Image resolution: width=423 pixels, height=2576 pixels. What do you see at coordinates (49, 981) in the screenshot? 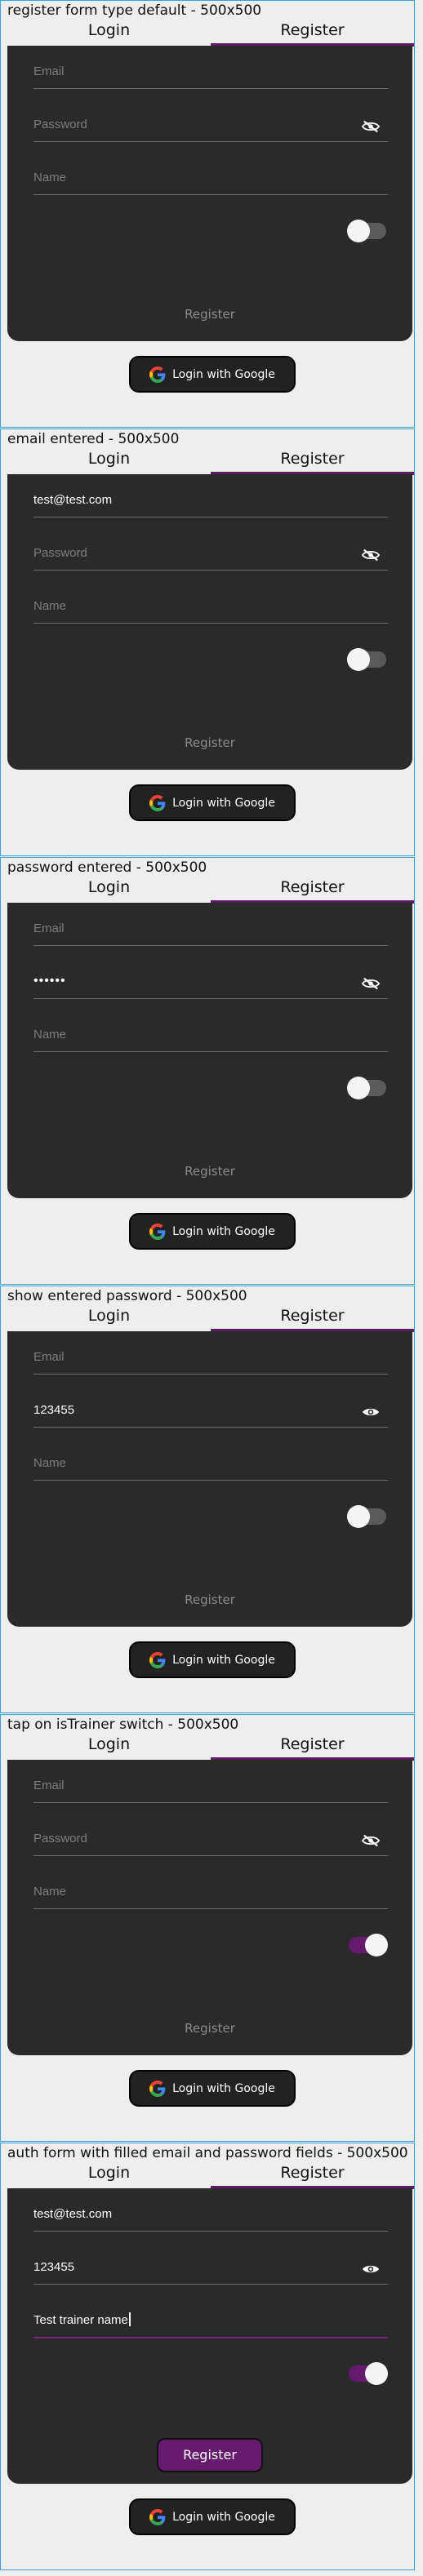
I see `password-value: ••••••` at bounding box center [49, 981].